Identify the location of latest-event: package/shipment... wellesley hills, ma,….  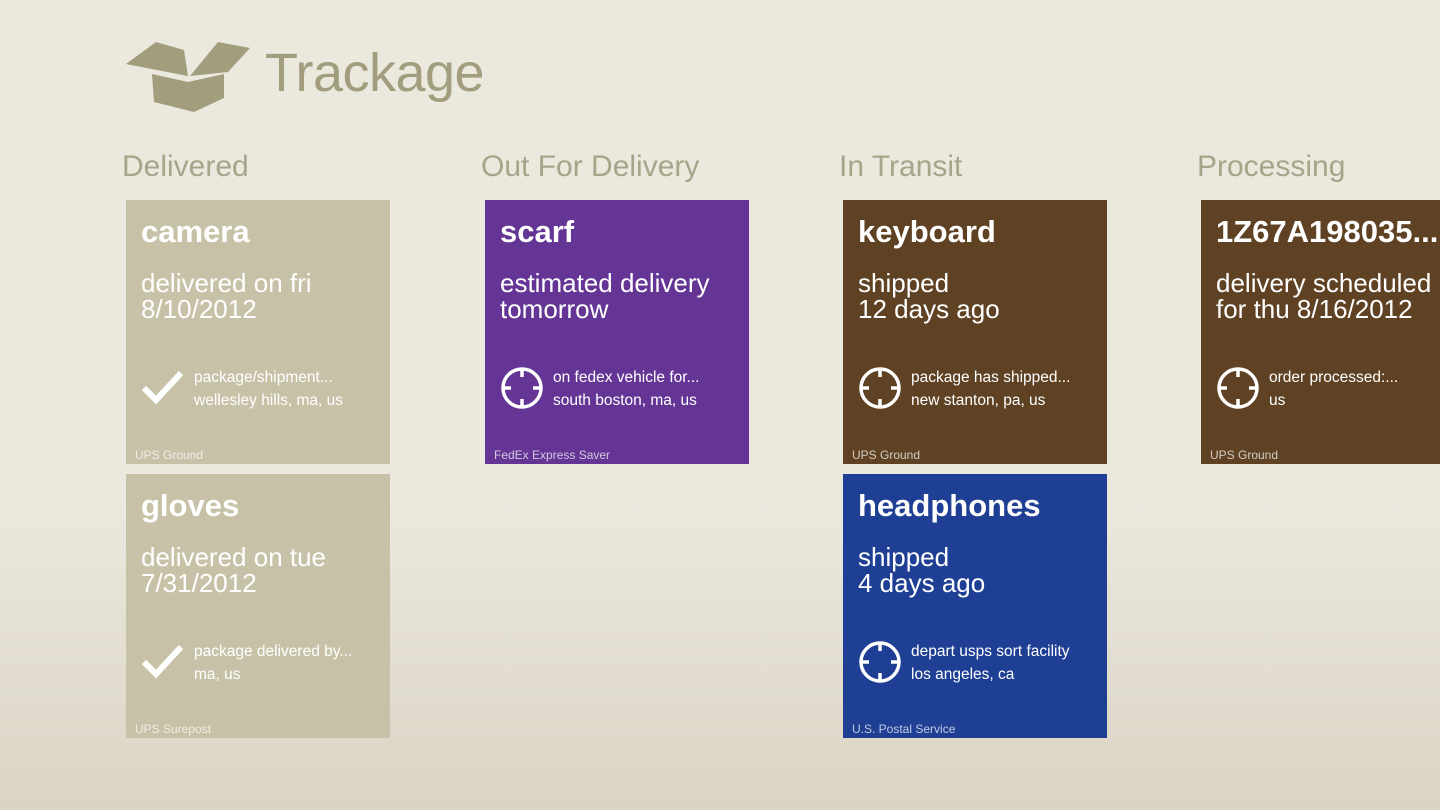
(288, 389).